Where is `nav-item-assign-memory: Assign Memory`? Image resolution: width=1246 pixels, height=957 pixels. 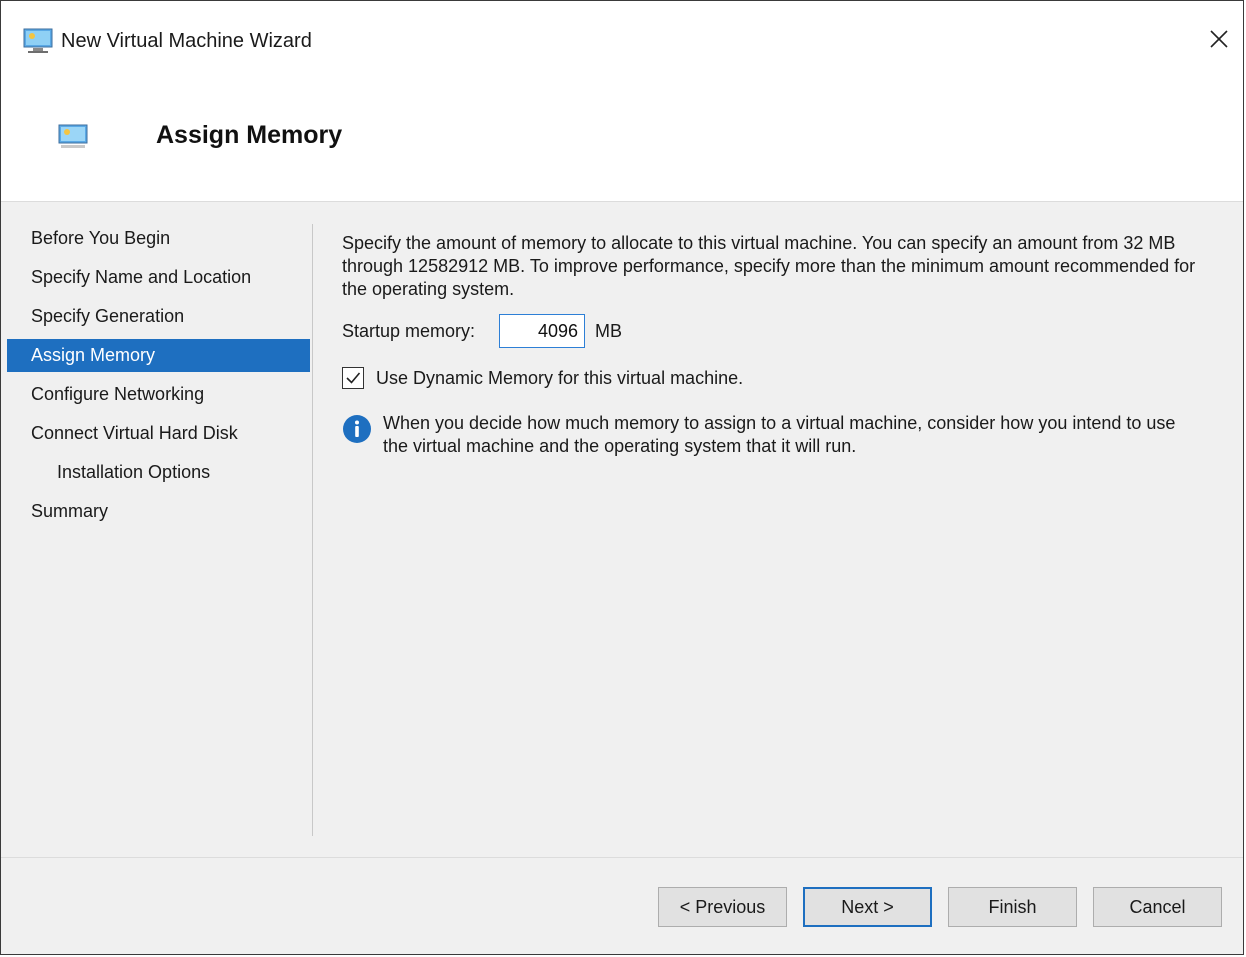 nav-item-assign-memory: Assign Memory is located at coordinates (158, 355).